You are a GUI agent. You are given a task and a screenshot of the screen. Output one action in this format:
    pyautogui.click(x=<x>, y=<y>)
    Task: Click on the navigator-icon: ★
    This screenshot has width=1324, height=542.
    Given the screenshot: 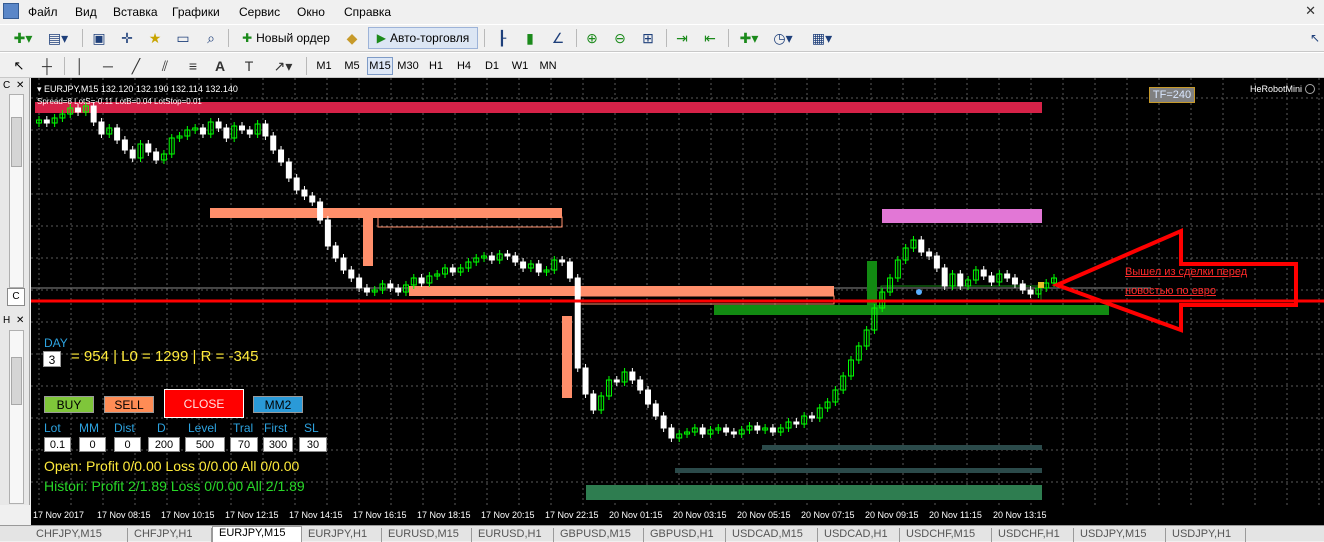 What is the action you would take?
    pyautogui.click(x=155, y=38)
    